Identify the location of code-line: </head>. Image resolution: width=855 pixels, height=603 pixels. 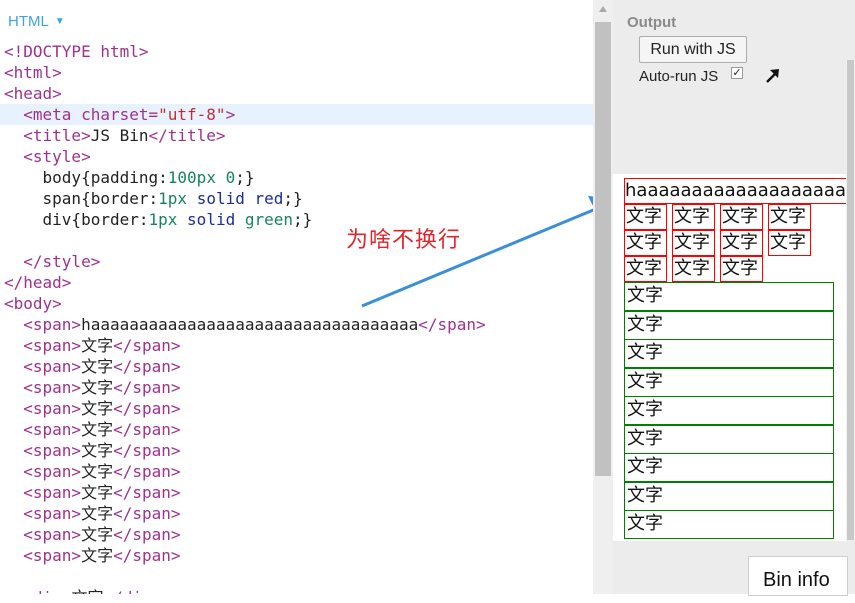
(296, 282).